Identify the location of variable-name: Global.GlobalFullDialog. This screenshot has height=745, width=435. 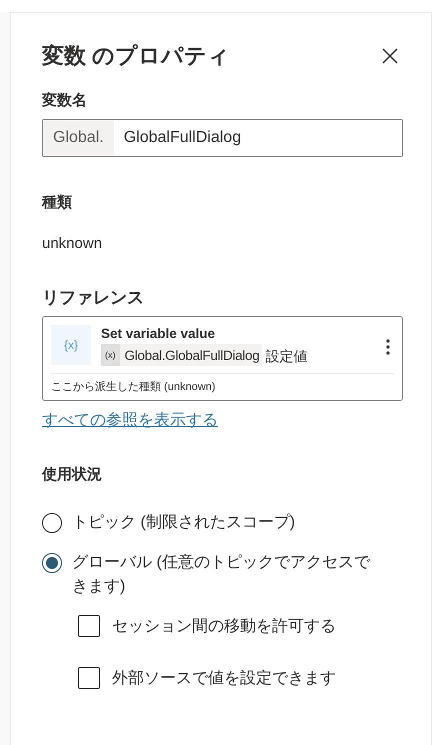
(192, 355).